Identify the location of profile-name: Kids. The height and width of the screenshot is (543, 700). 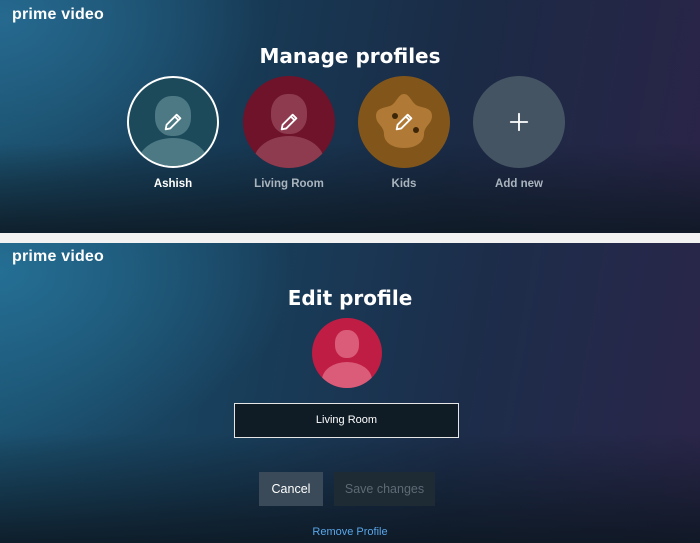
(404, 184).